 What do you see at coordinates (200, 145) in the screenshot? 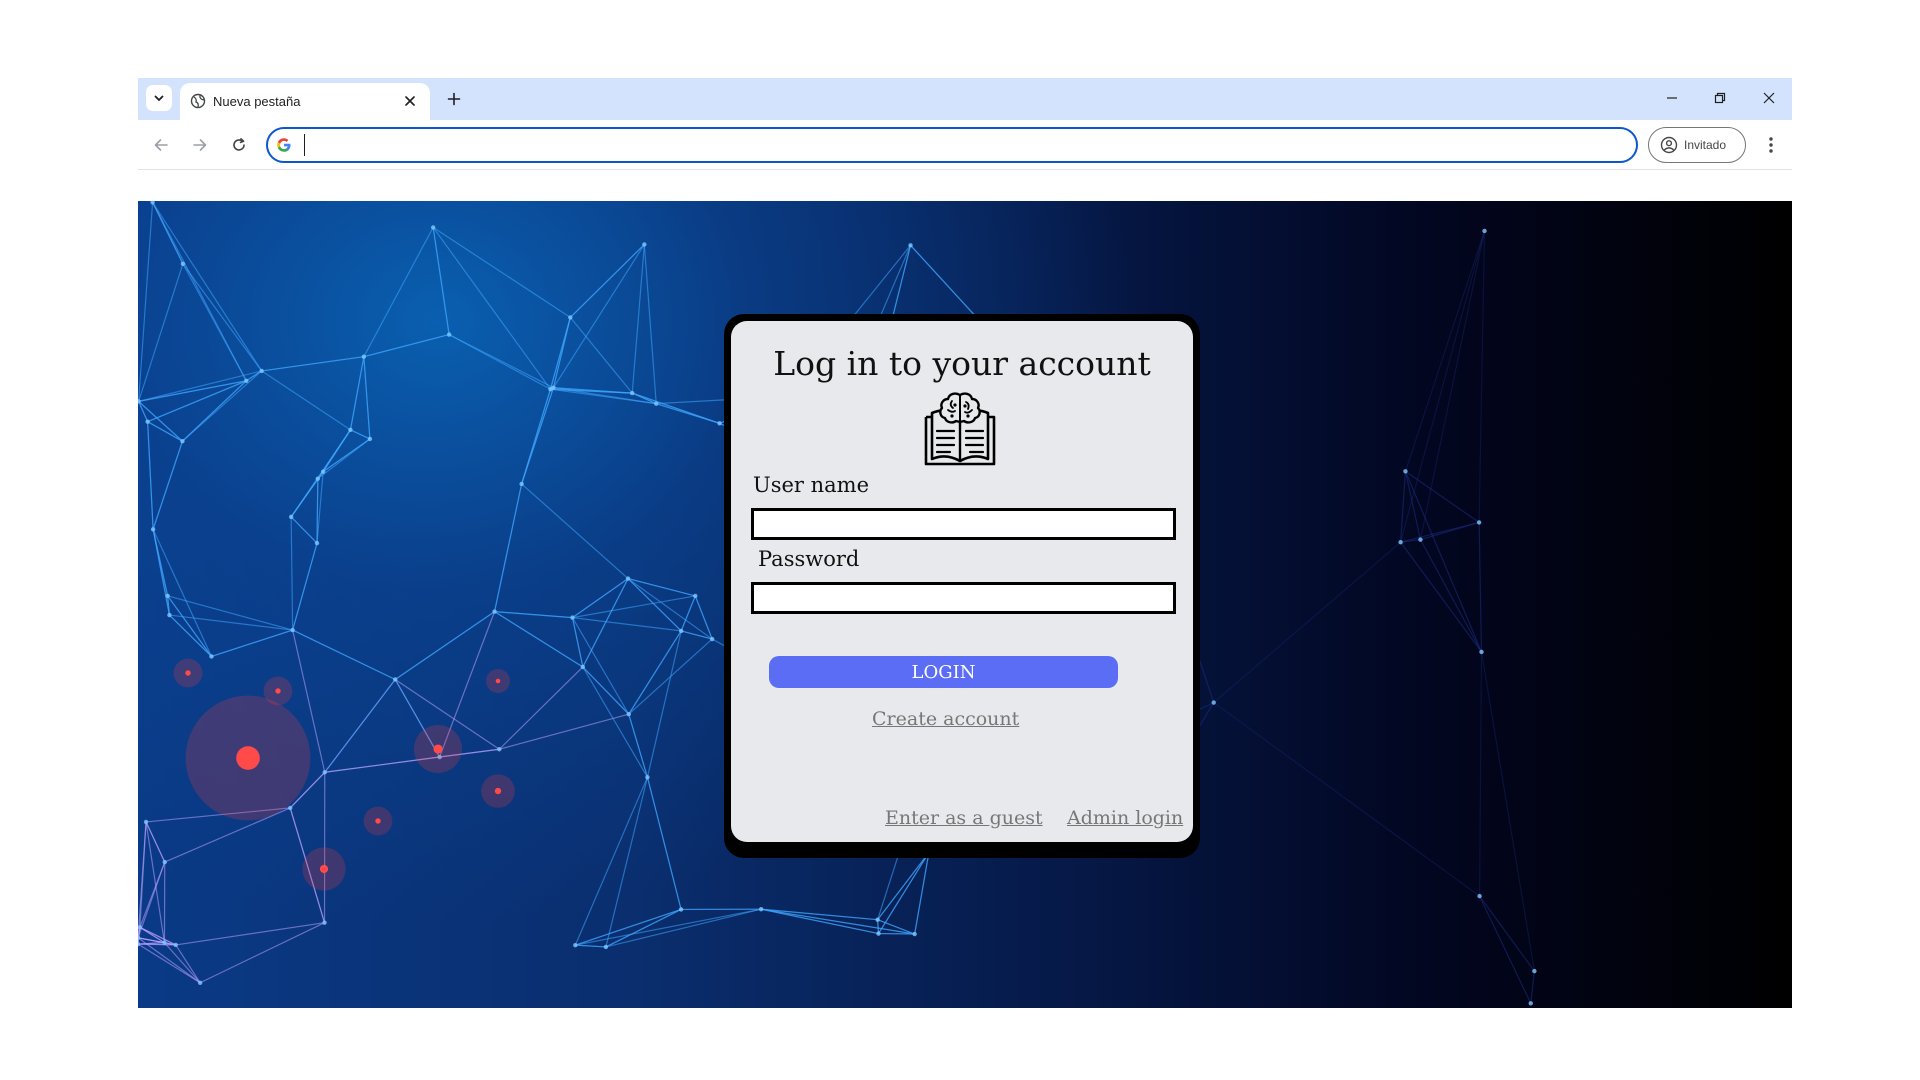
I see `forward-button` at bounding box center [200, 145].